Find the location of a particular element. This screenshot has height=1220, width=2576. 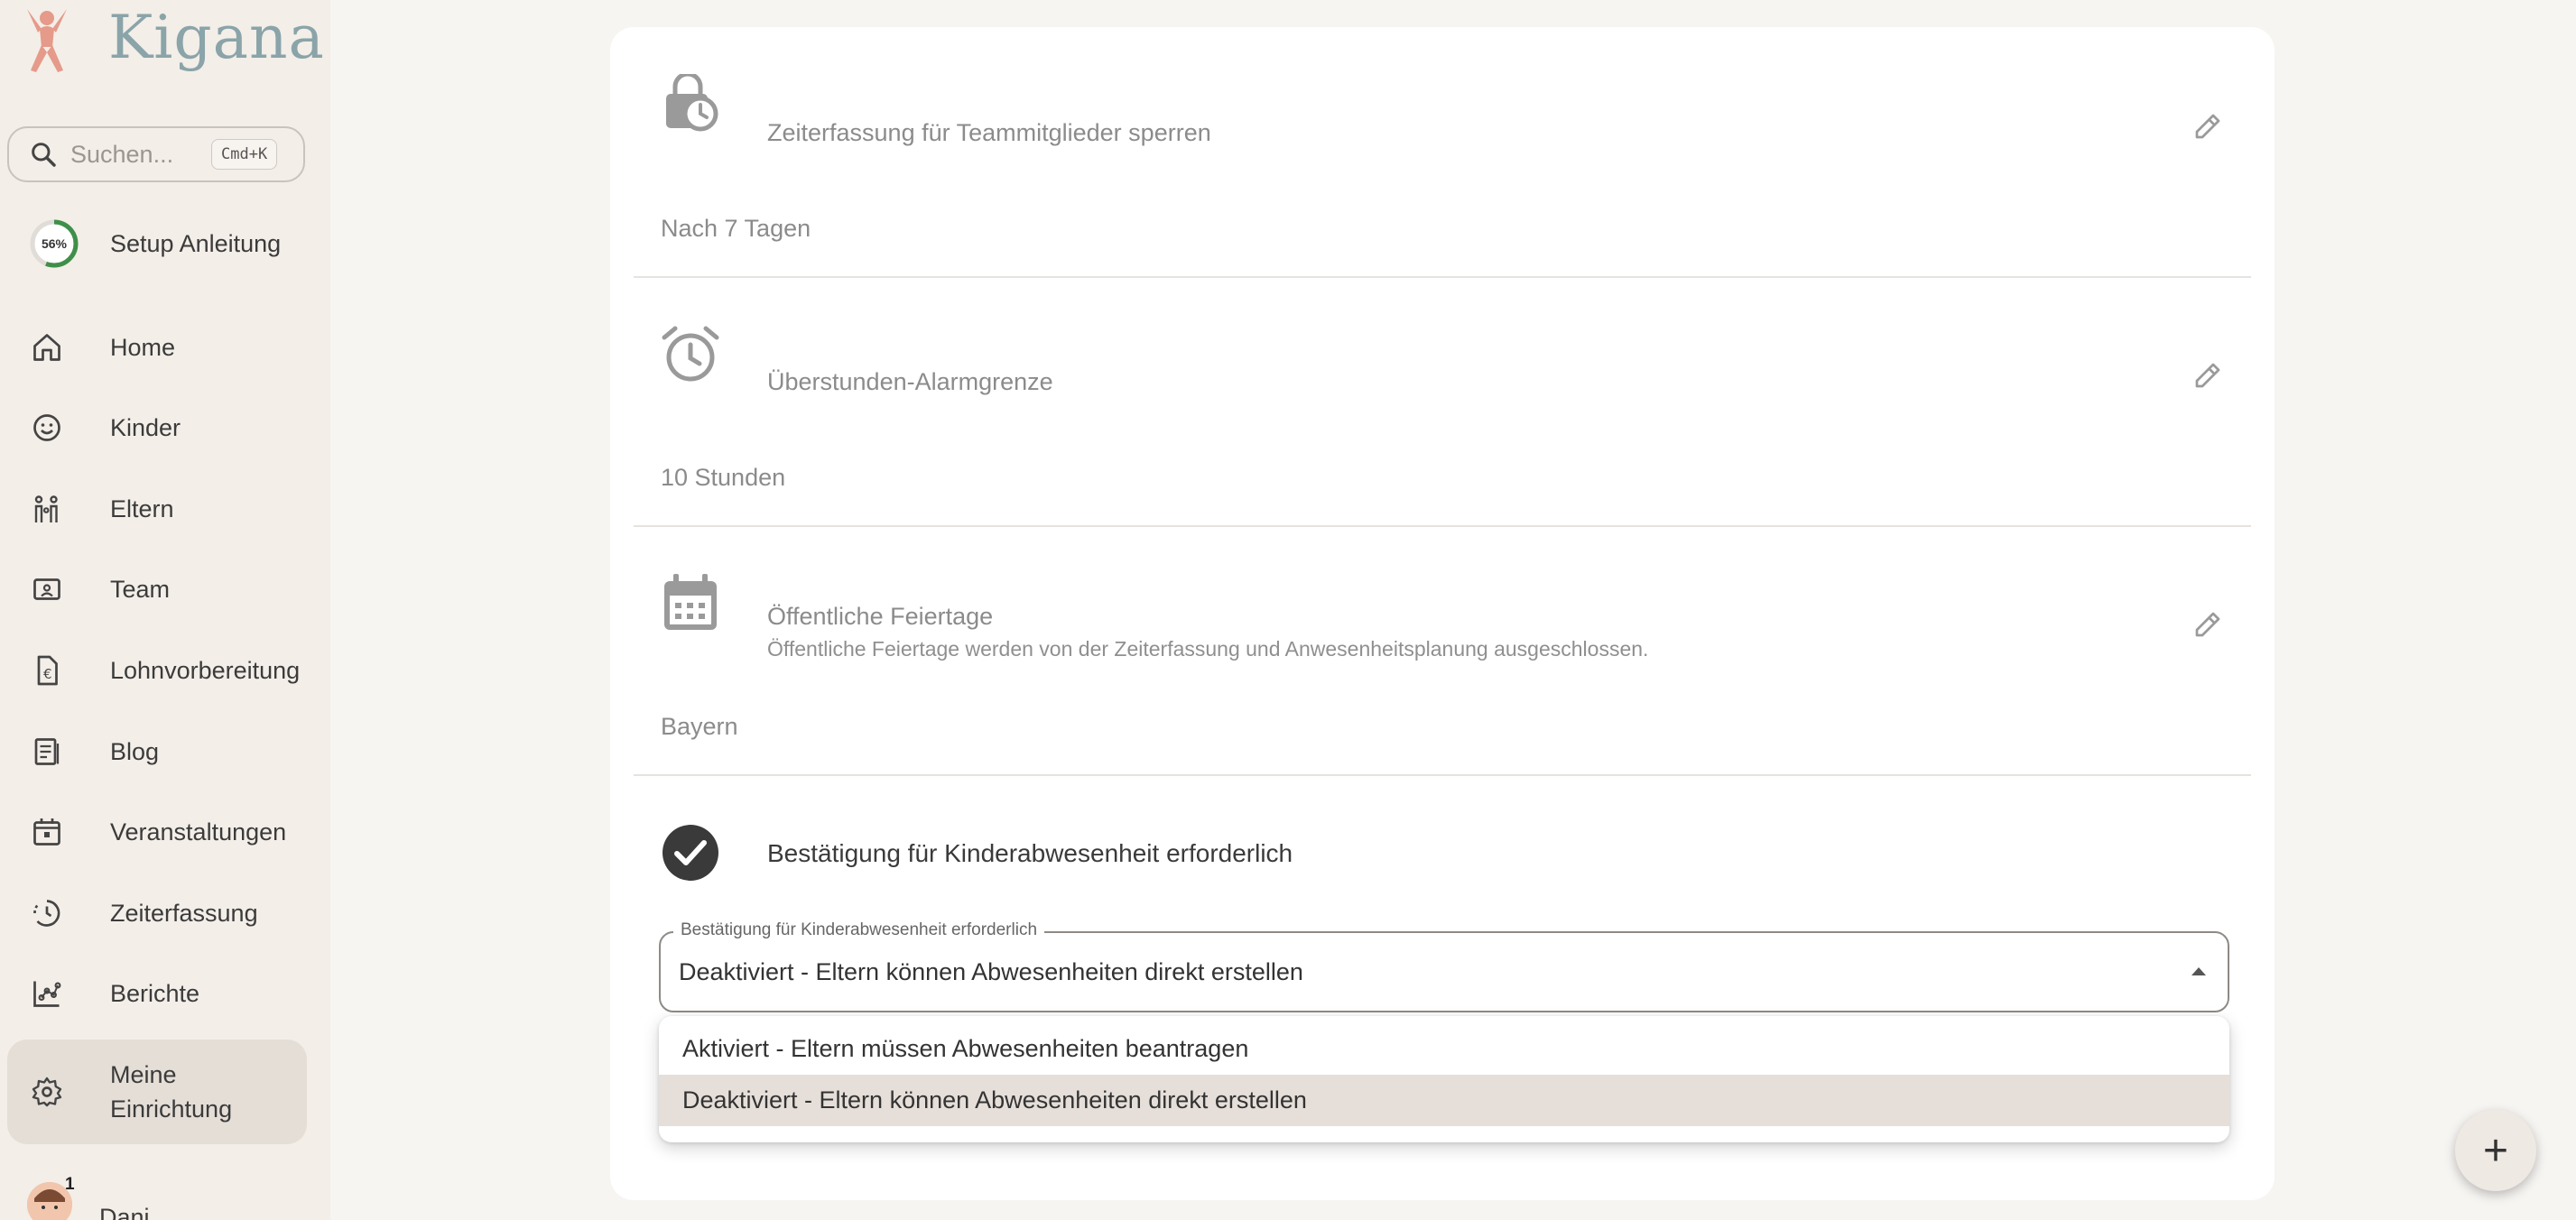

sidebar-item-label: Berichte is located at coordinates (155, 993).